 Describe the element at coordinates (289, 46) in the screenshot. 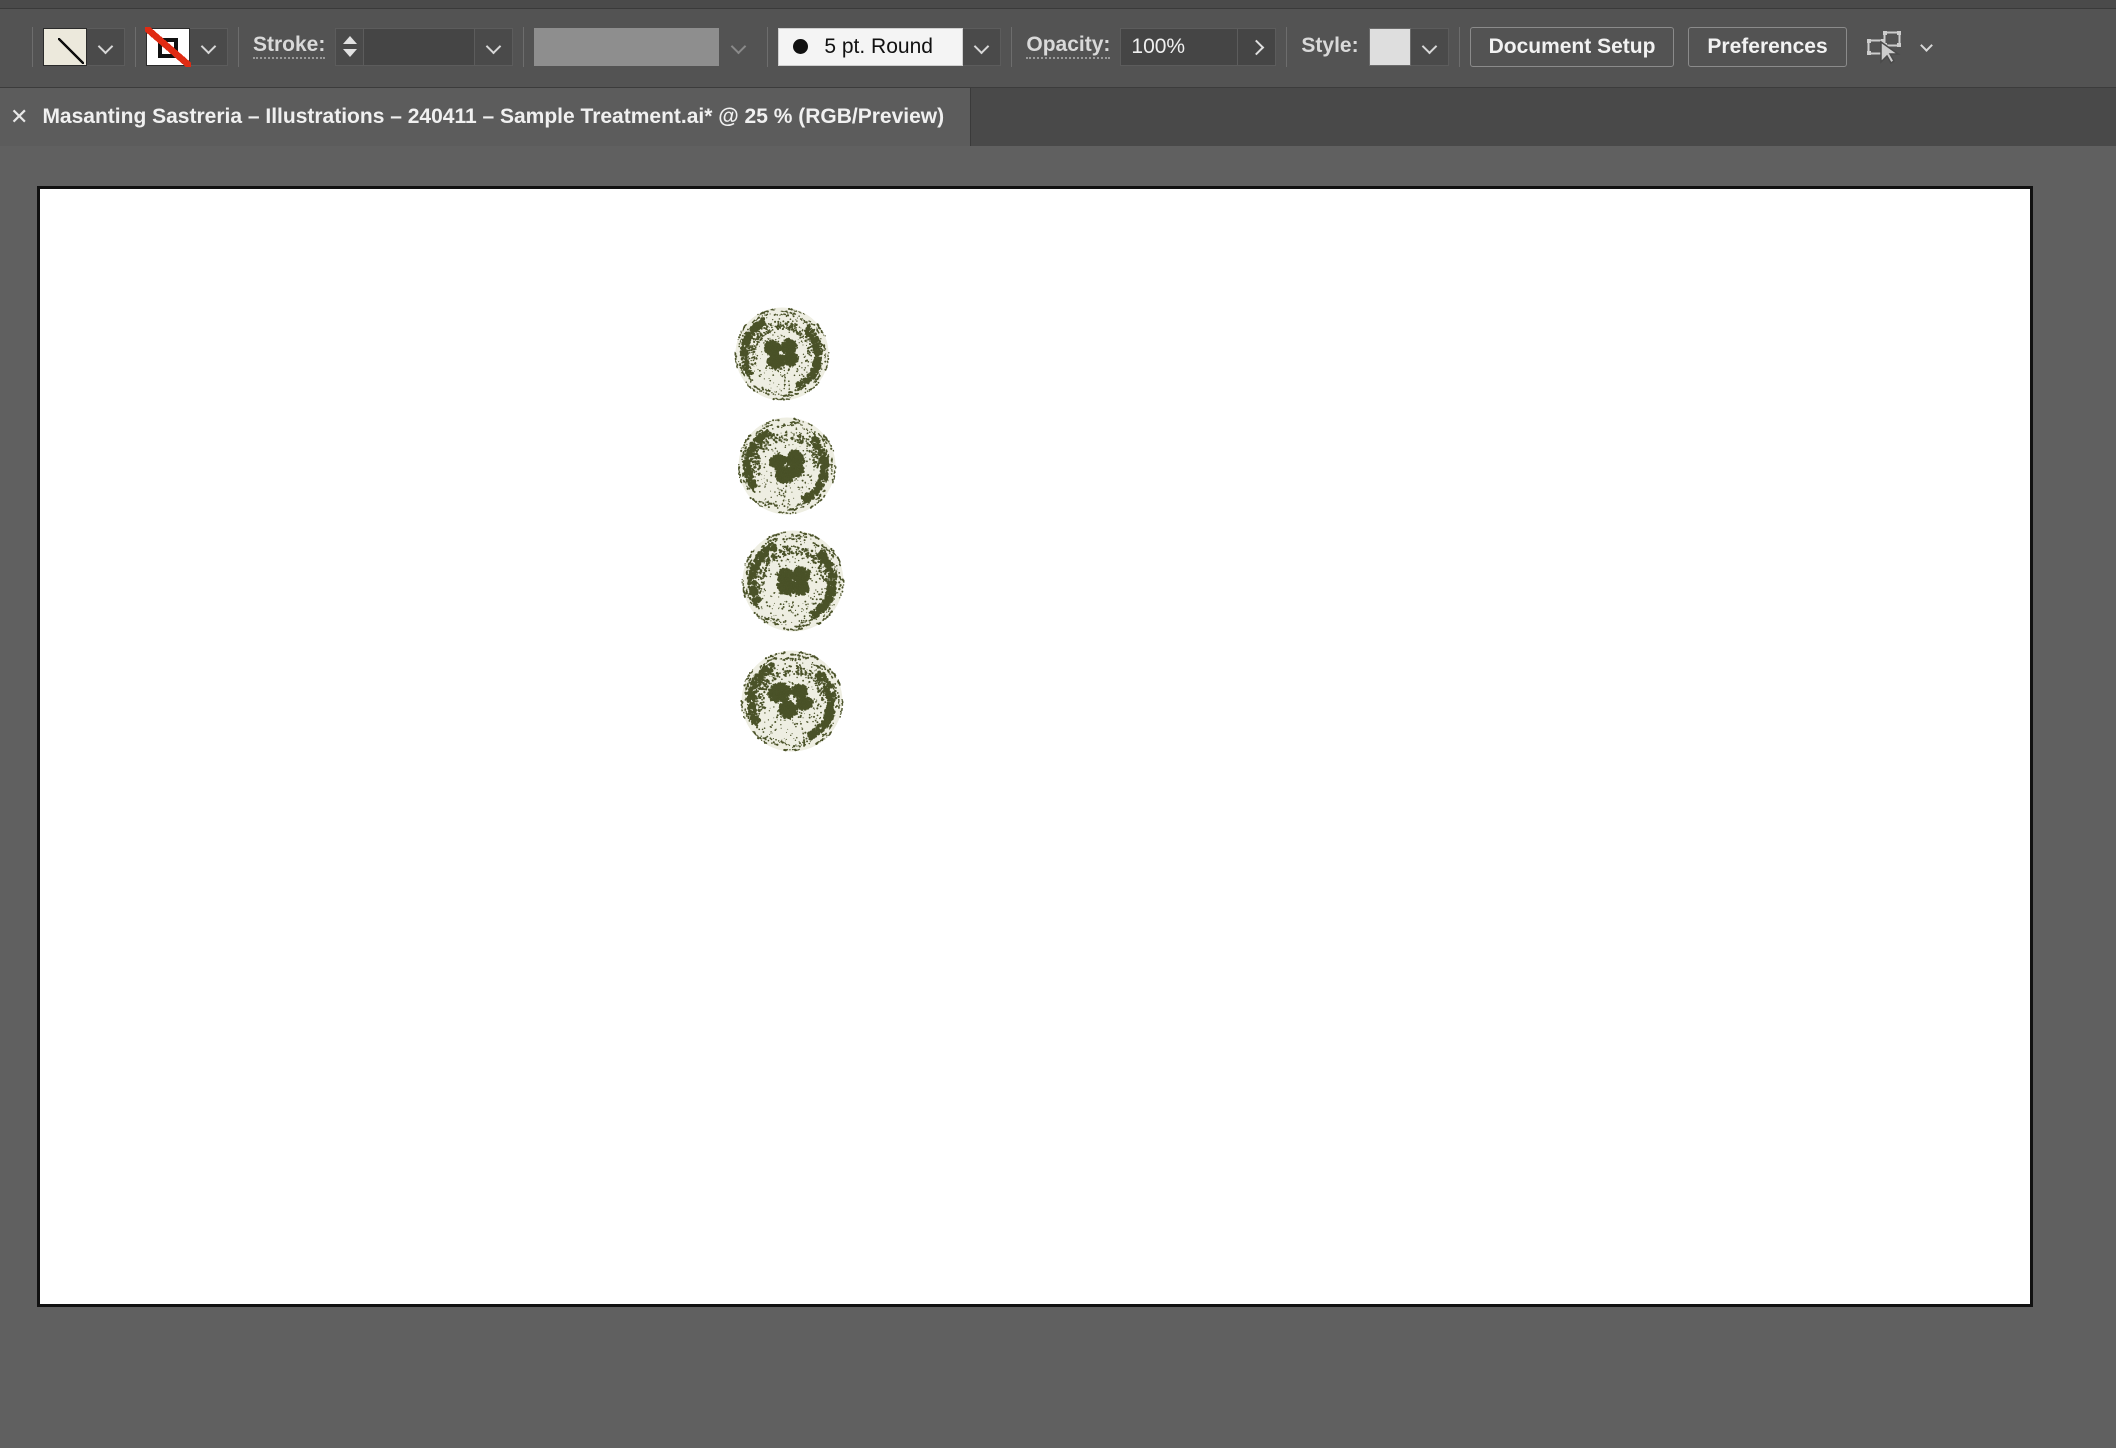

I see `stroke-label: Stroke:` at that location.